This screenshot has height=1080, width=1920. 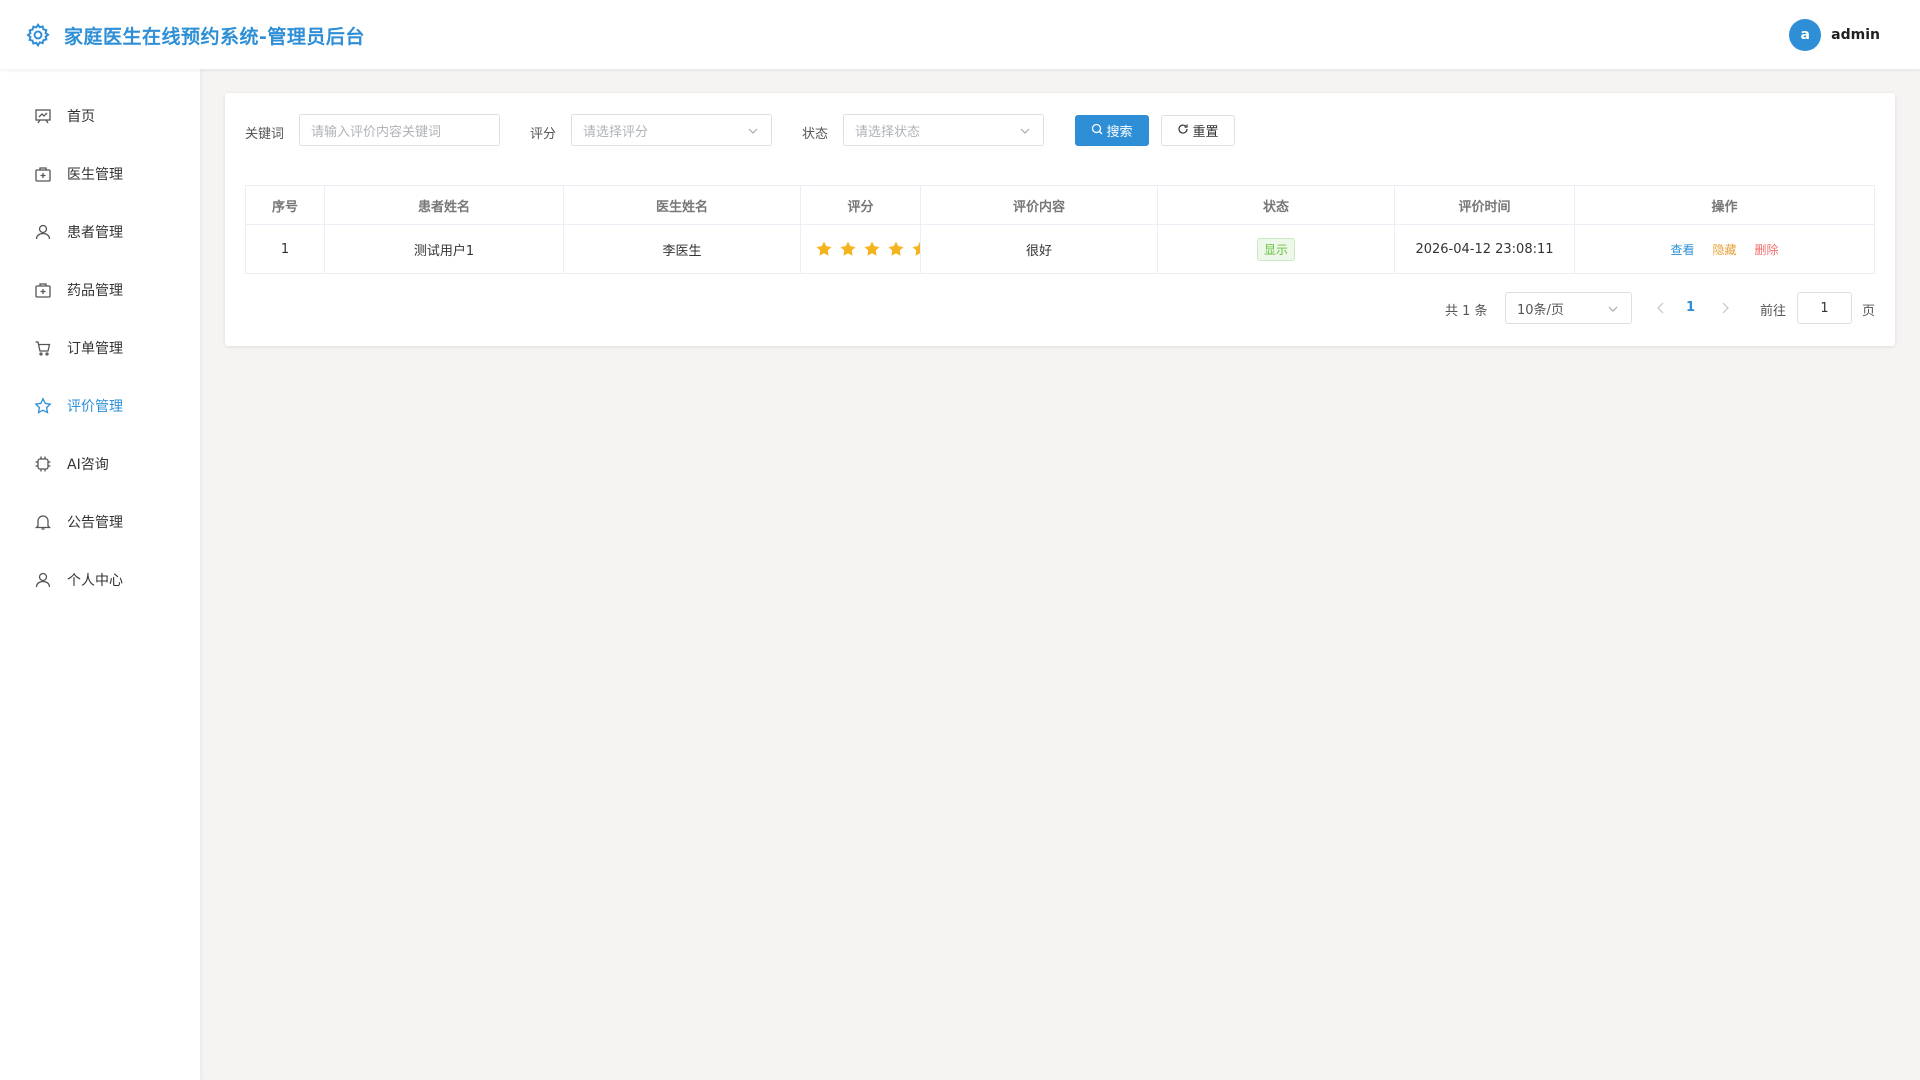 What do you see at coordinates (95, 407) in the screenshot?
I see `sidebar-item-label: 评价管理` at bounding box center [95, 407].